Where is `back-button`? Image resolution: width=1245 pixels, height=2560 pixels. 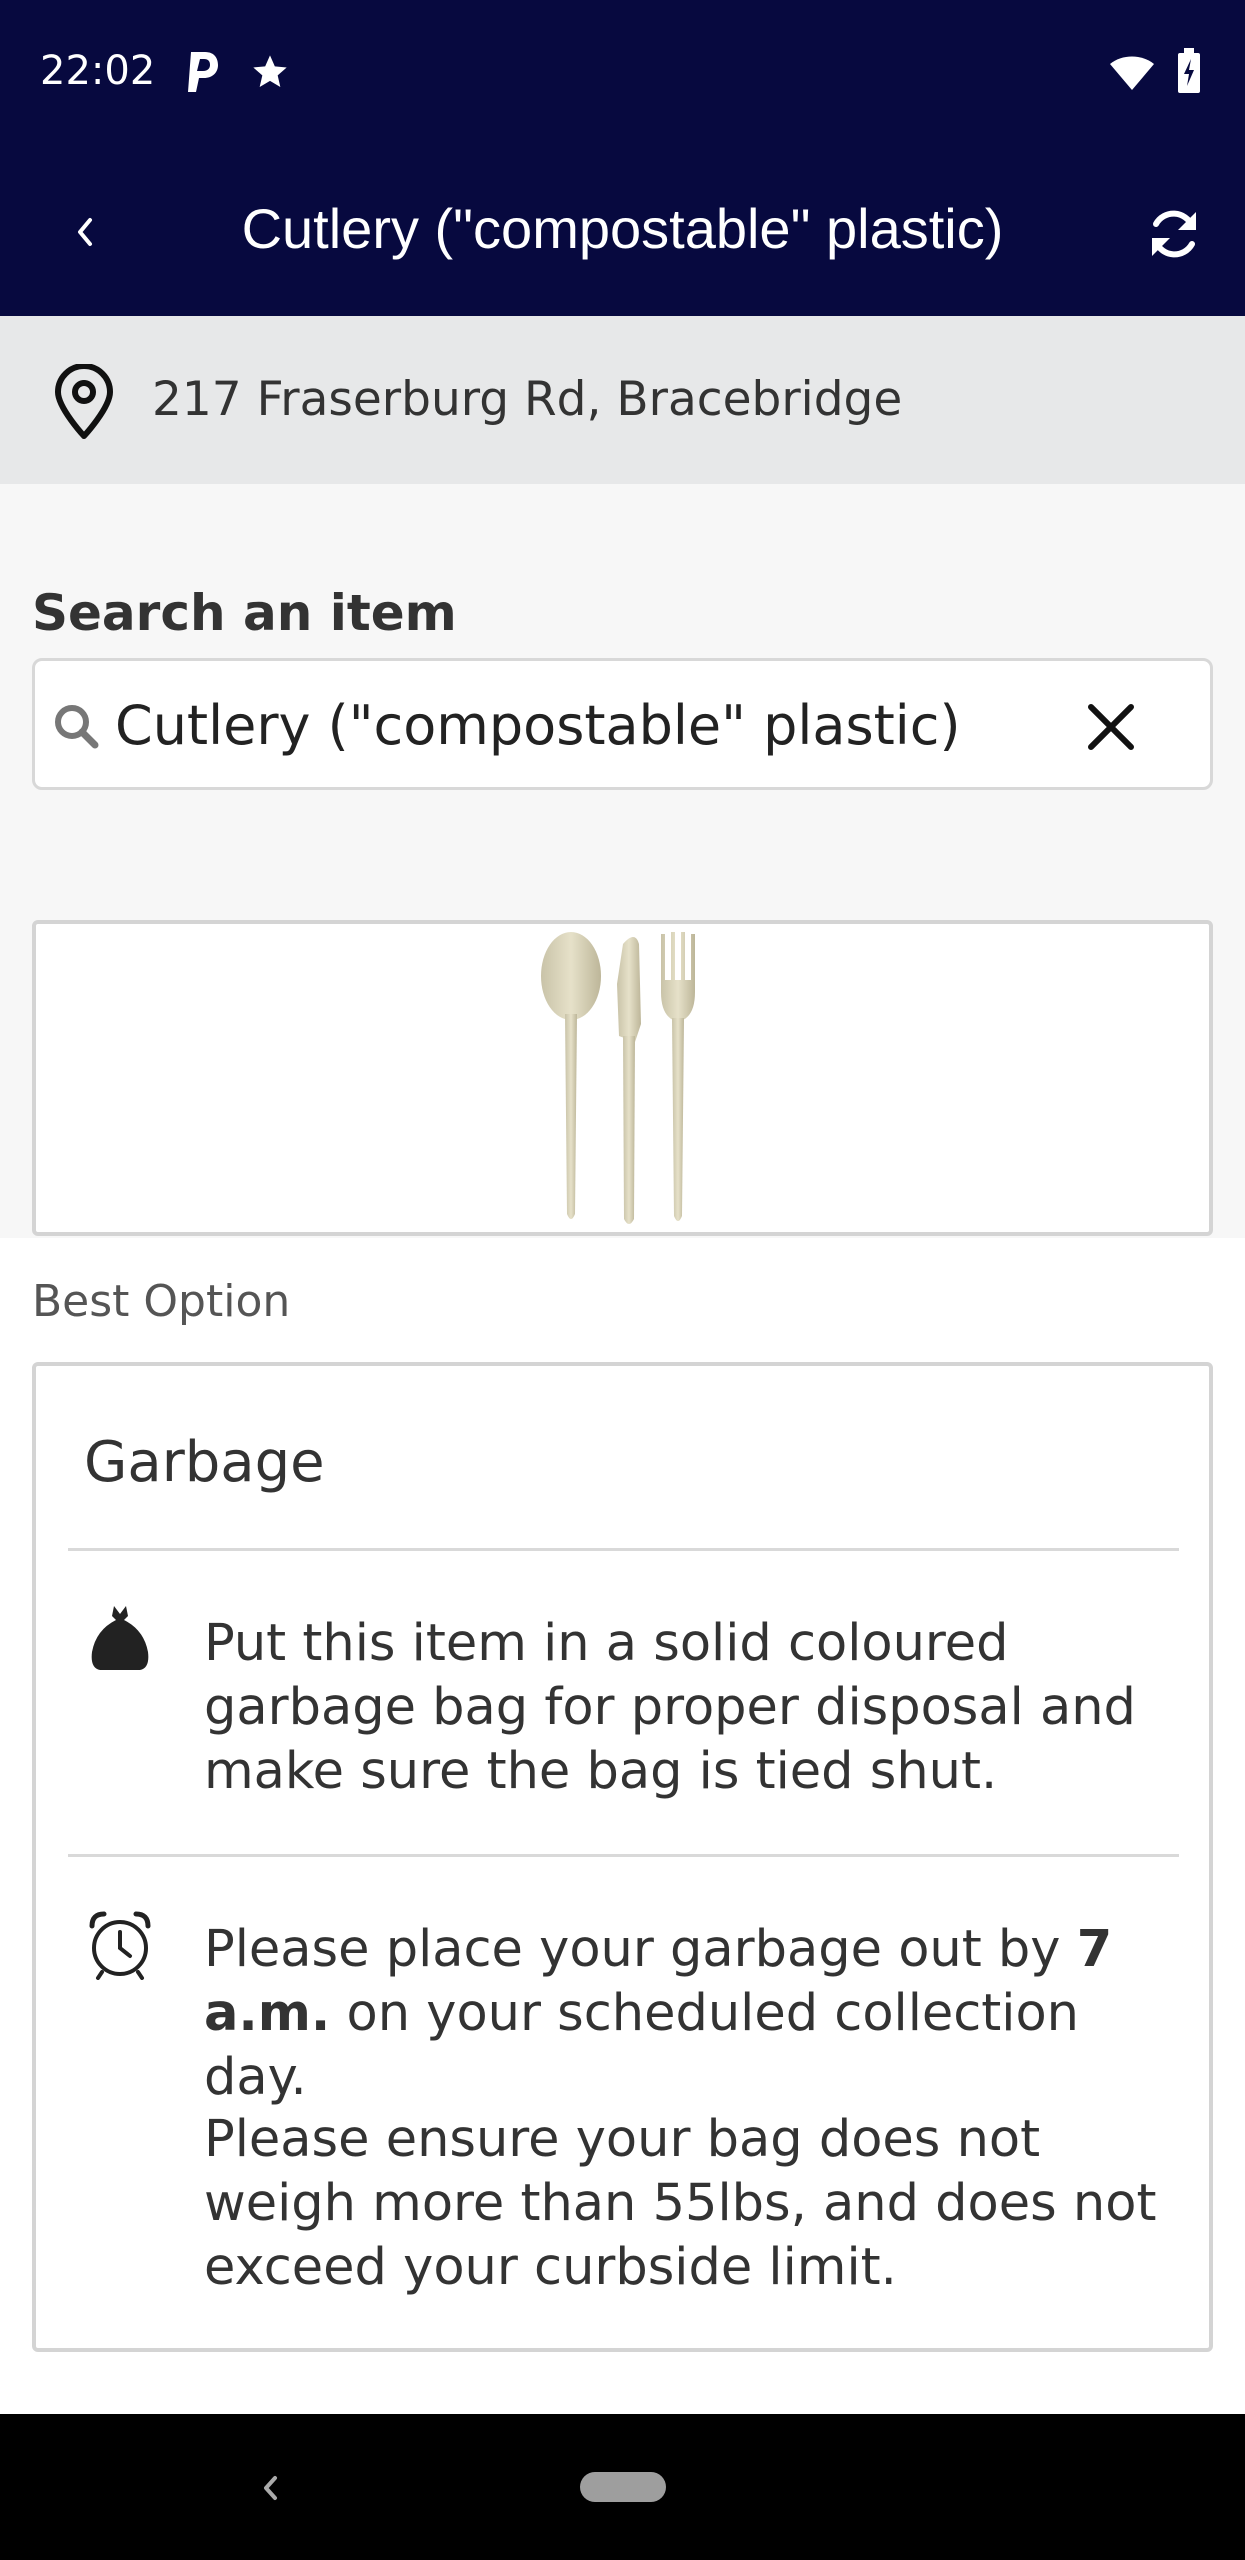 back-button is located at coordinates (84, 232).